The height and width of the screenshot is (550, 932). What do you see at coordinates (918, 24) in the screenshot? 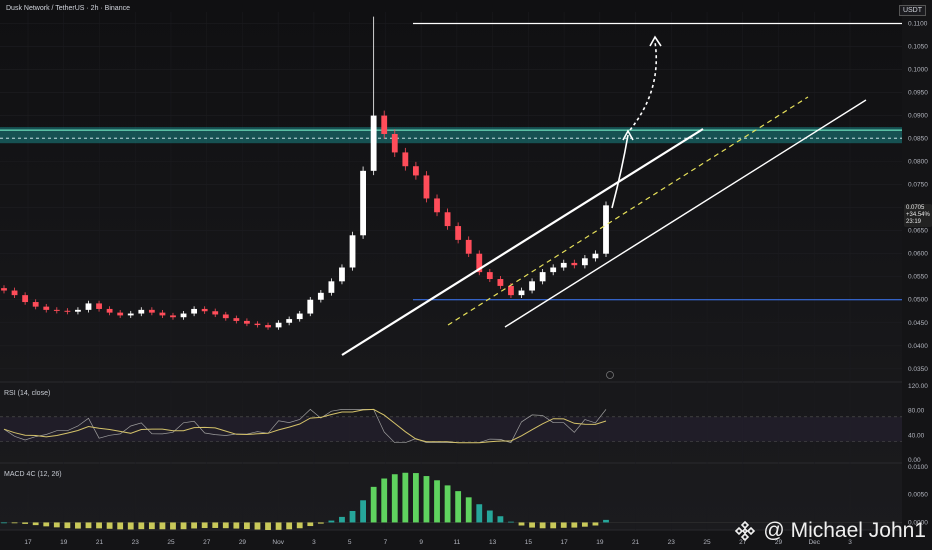
I see `price-tick-label: 0.1100` at bounding box center [918, 24].